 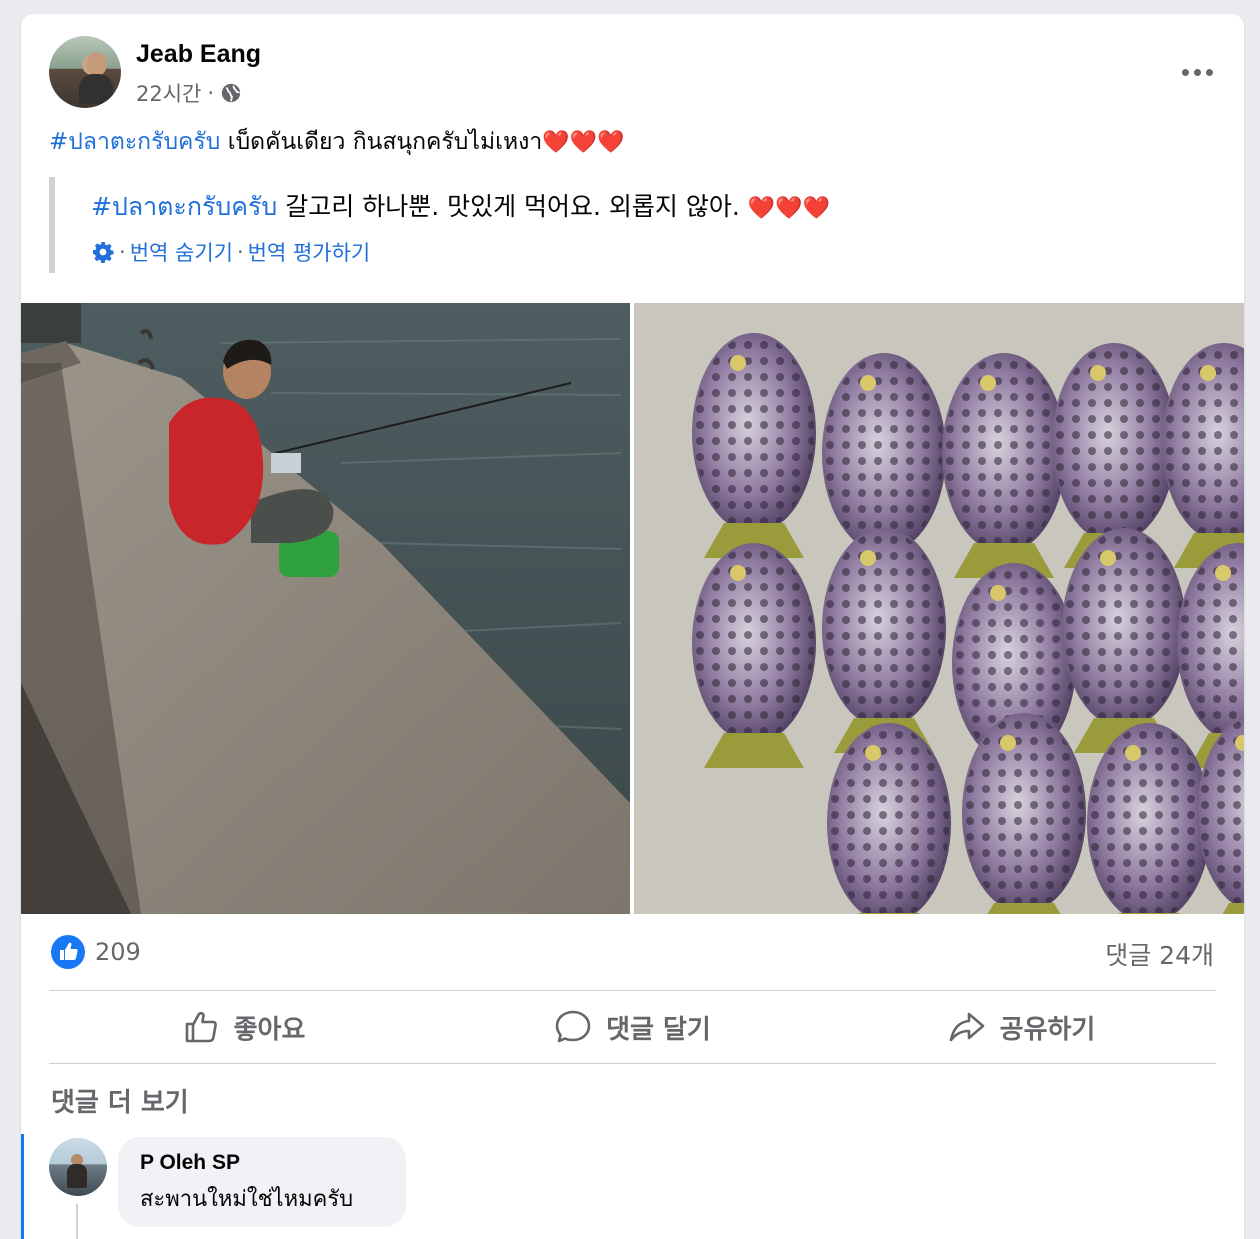 I want to click on share-arrow-icon, so click(x=966, y=1027).